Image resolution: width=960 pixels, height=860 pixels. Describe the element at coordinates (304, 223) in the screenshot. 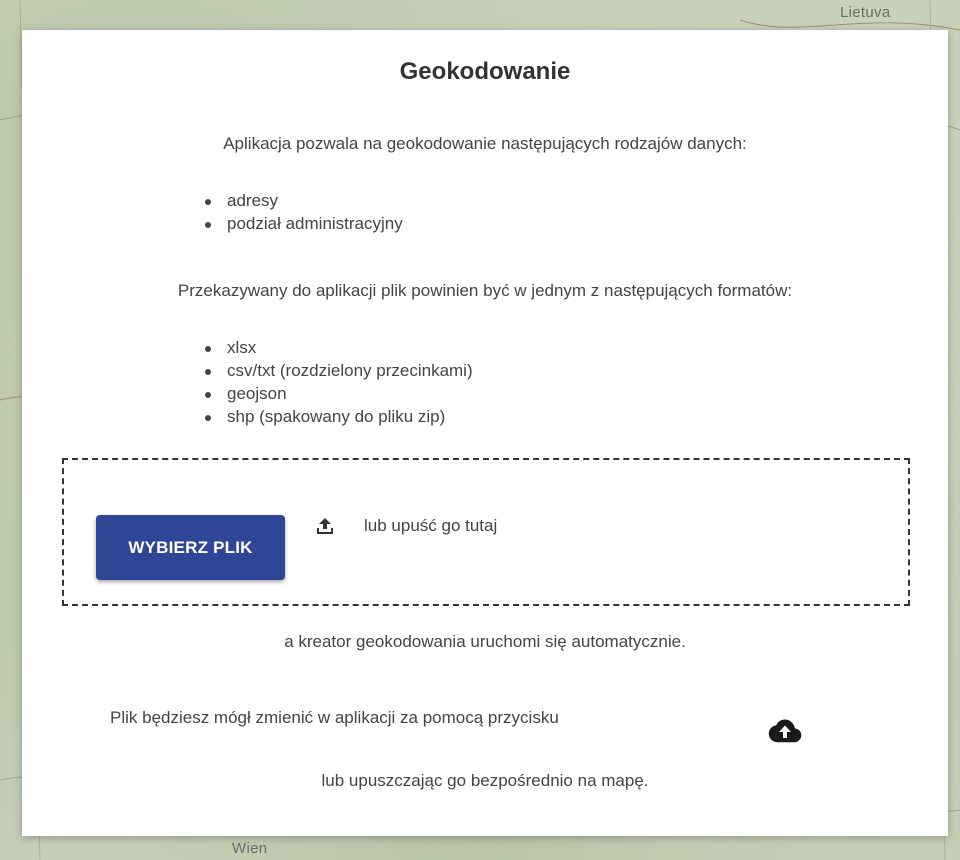

I see `list-item: podział administracyjny` at that location.